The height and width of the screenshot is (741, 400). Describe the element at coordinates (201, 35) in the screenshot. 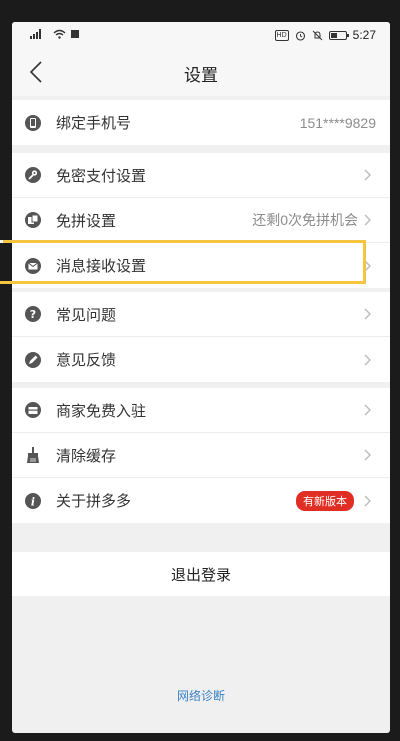

I see `status-bar: HD 5:27` at that location.